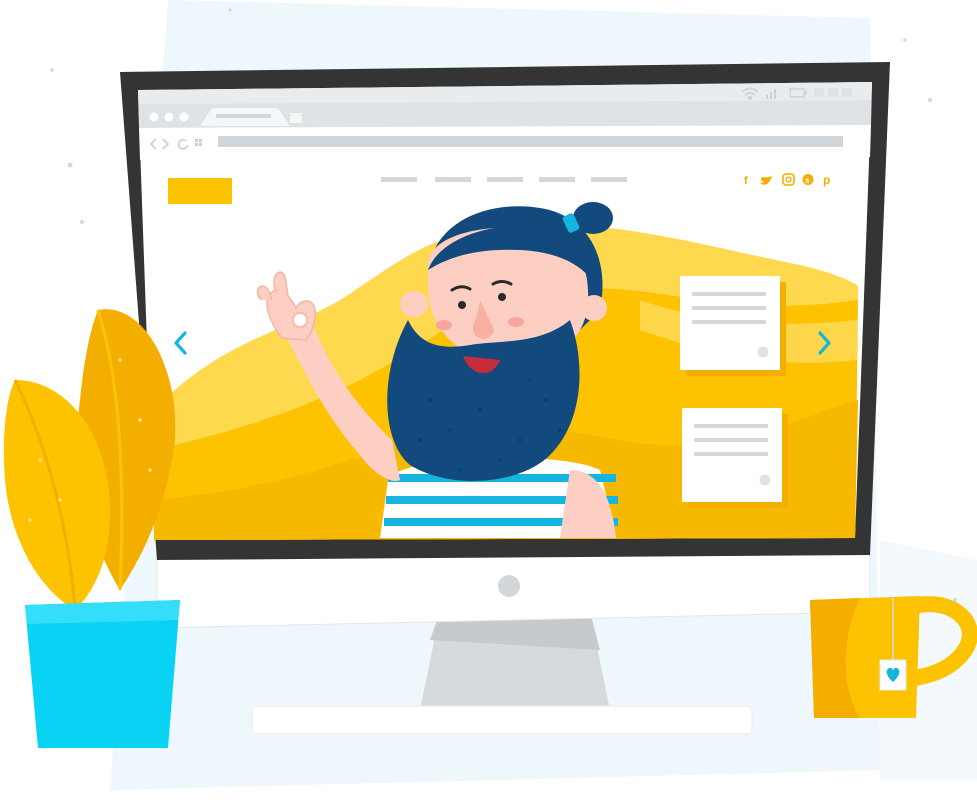  Describe the element at coordinates (154, 117) in the screenshot. I see `window-close-dot` at that location.